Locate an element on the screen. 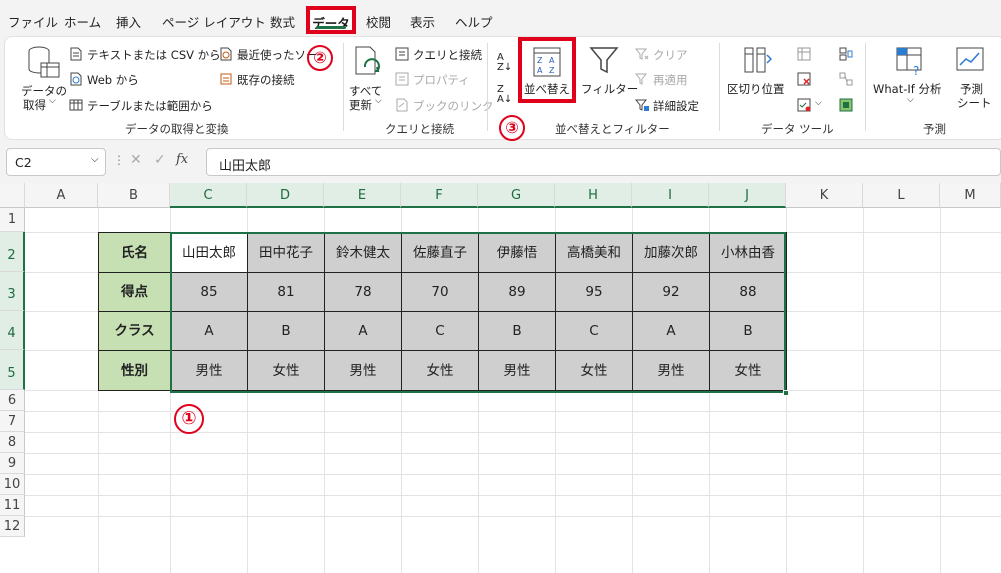 The width and height of the screenshot is (1001, 573). data-cell: 鈴木健太 is located at coordinates (363, 252).